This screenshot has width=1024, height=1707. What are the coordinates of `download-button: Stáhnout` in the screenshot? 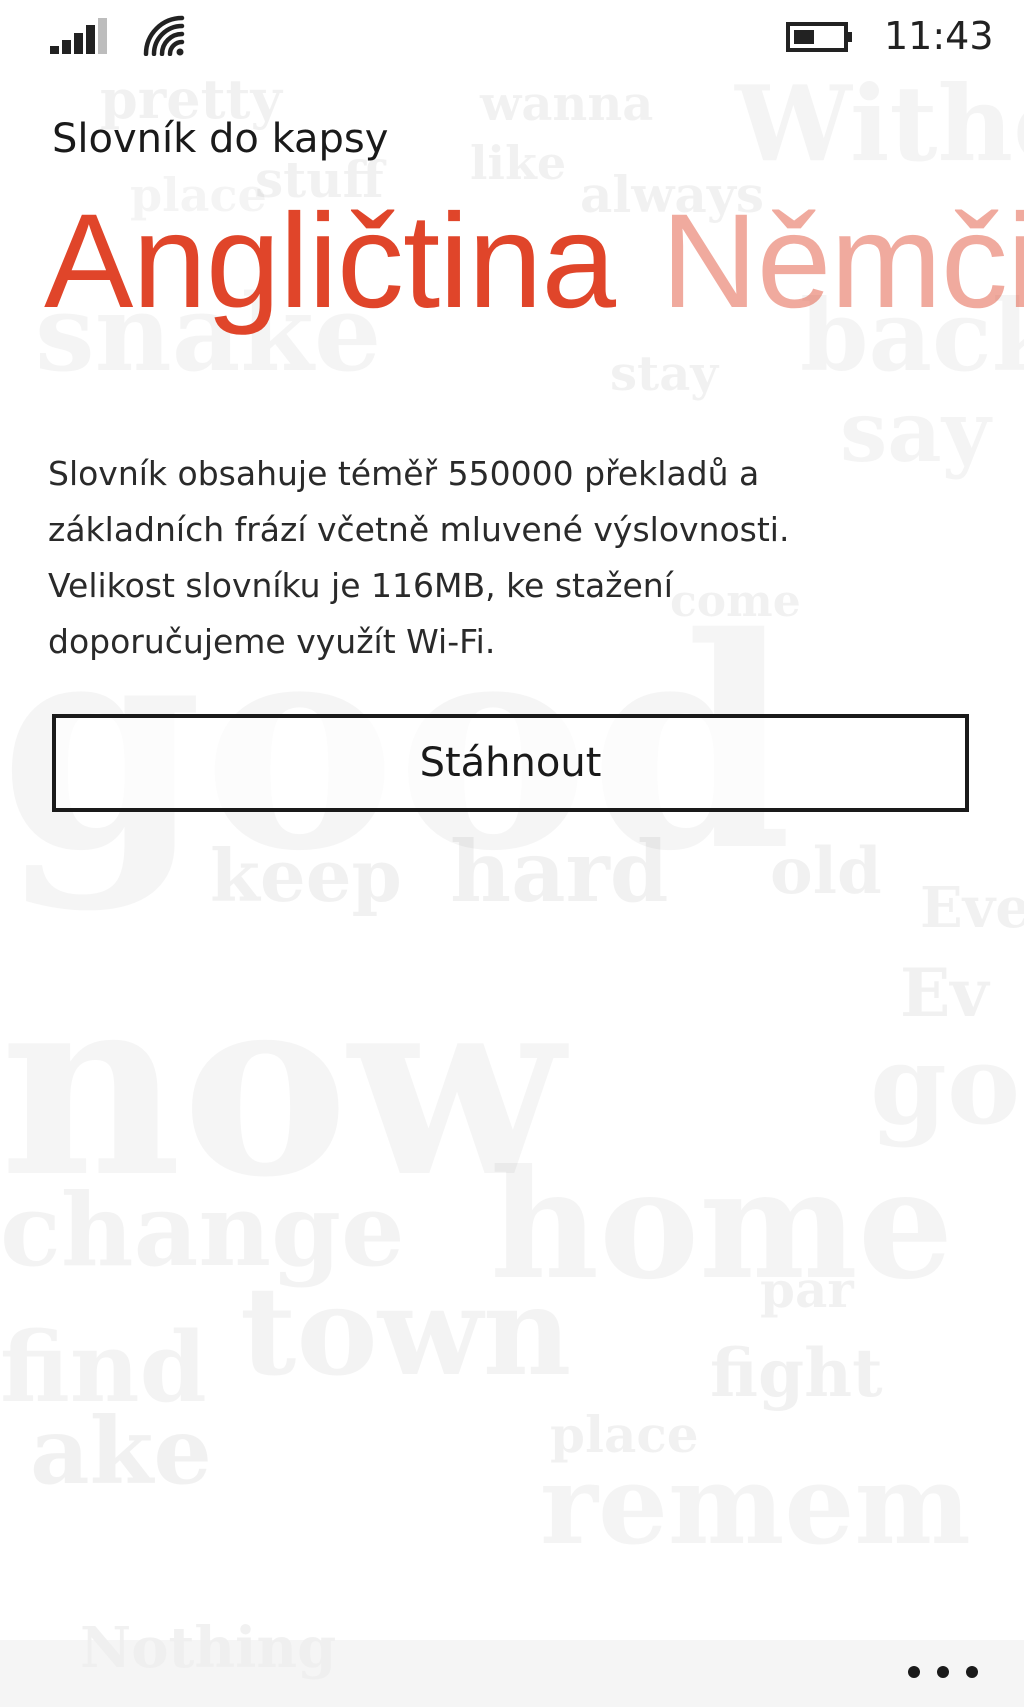 It's located at (510, 763).